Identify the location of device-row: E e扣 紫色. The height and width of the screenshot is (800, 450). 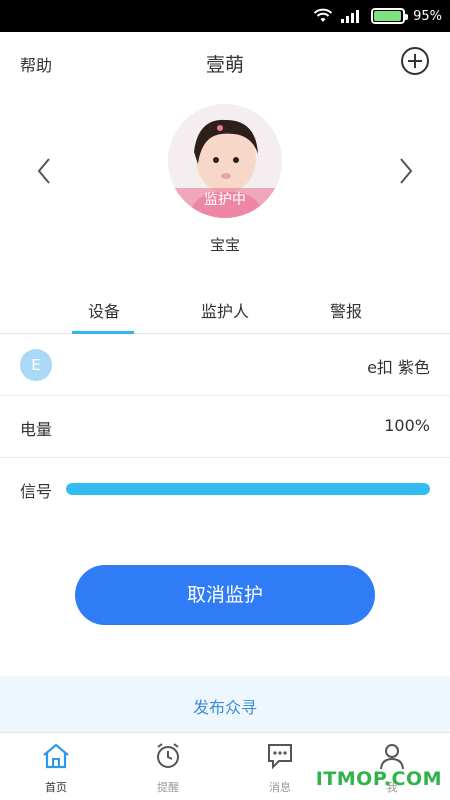
(225, 365).